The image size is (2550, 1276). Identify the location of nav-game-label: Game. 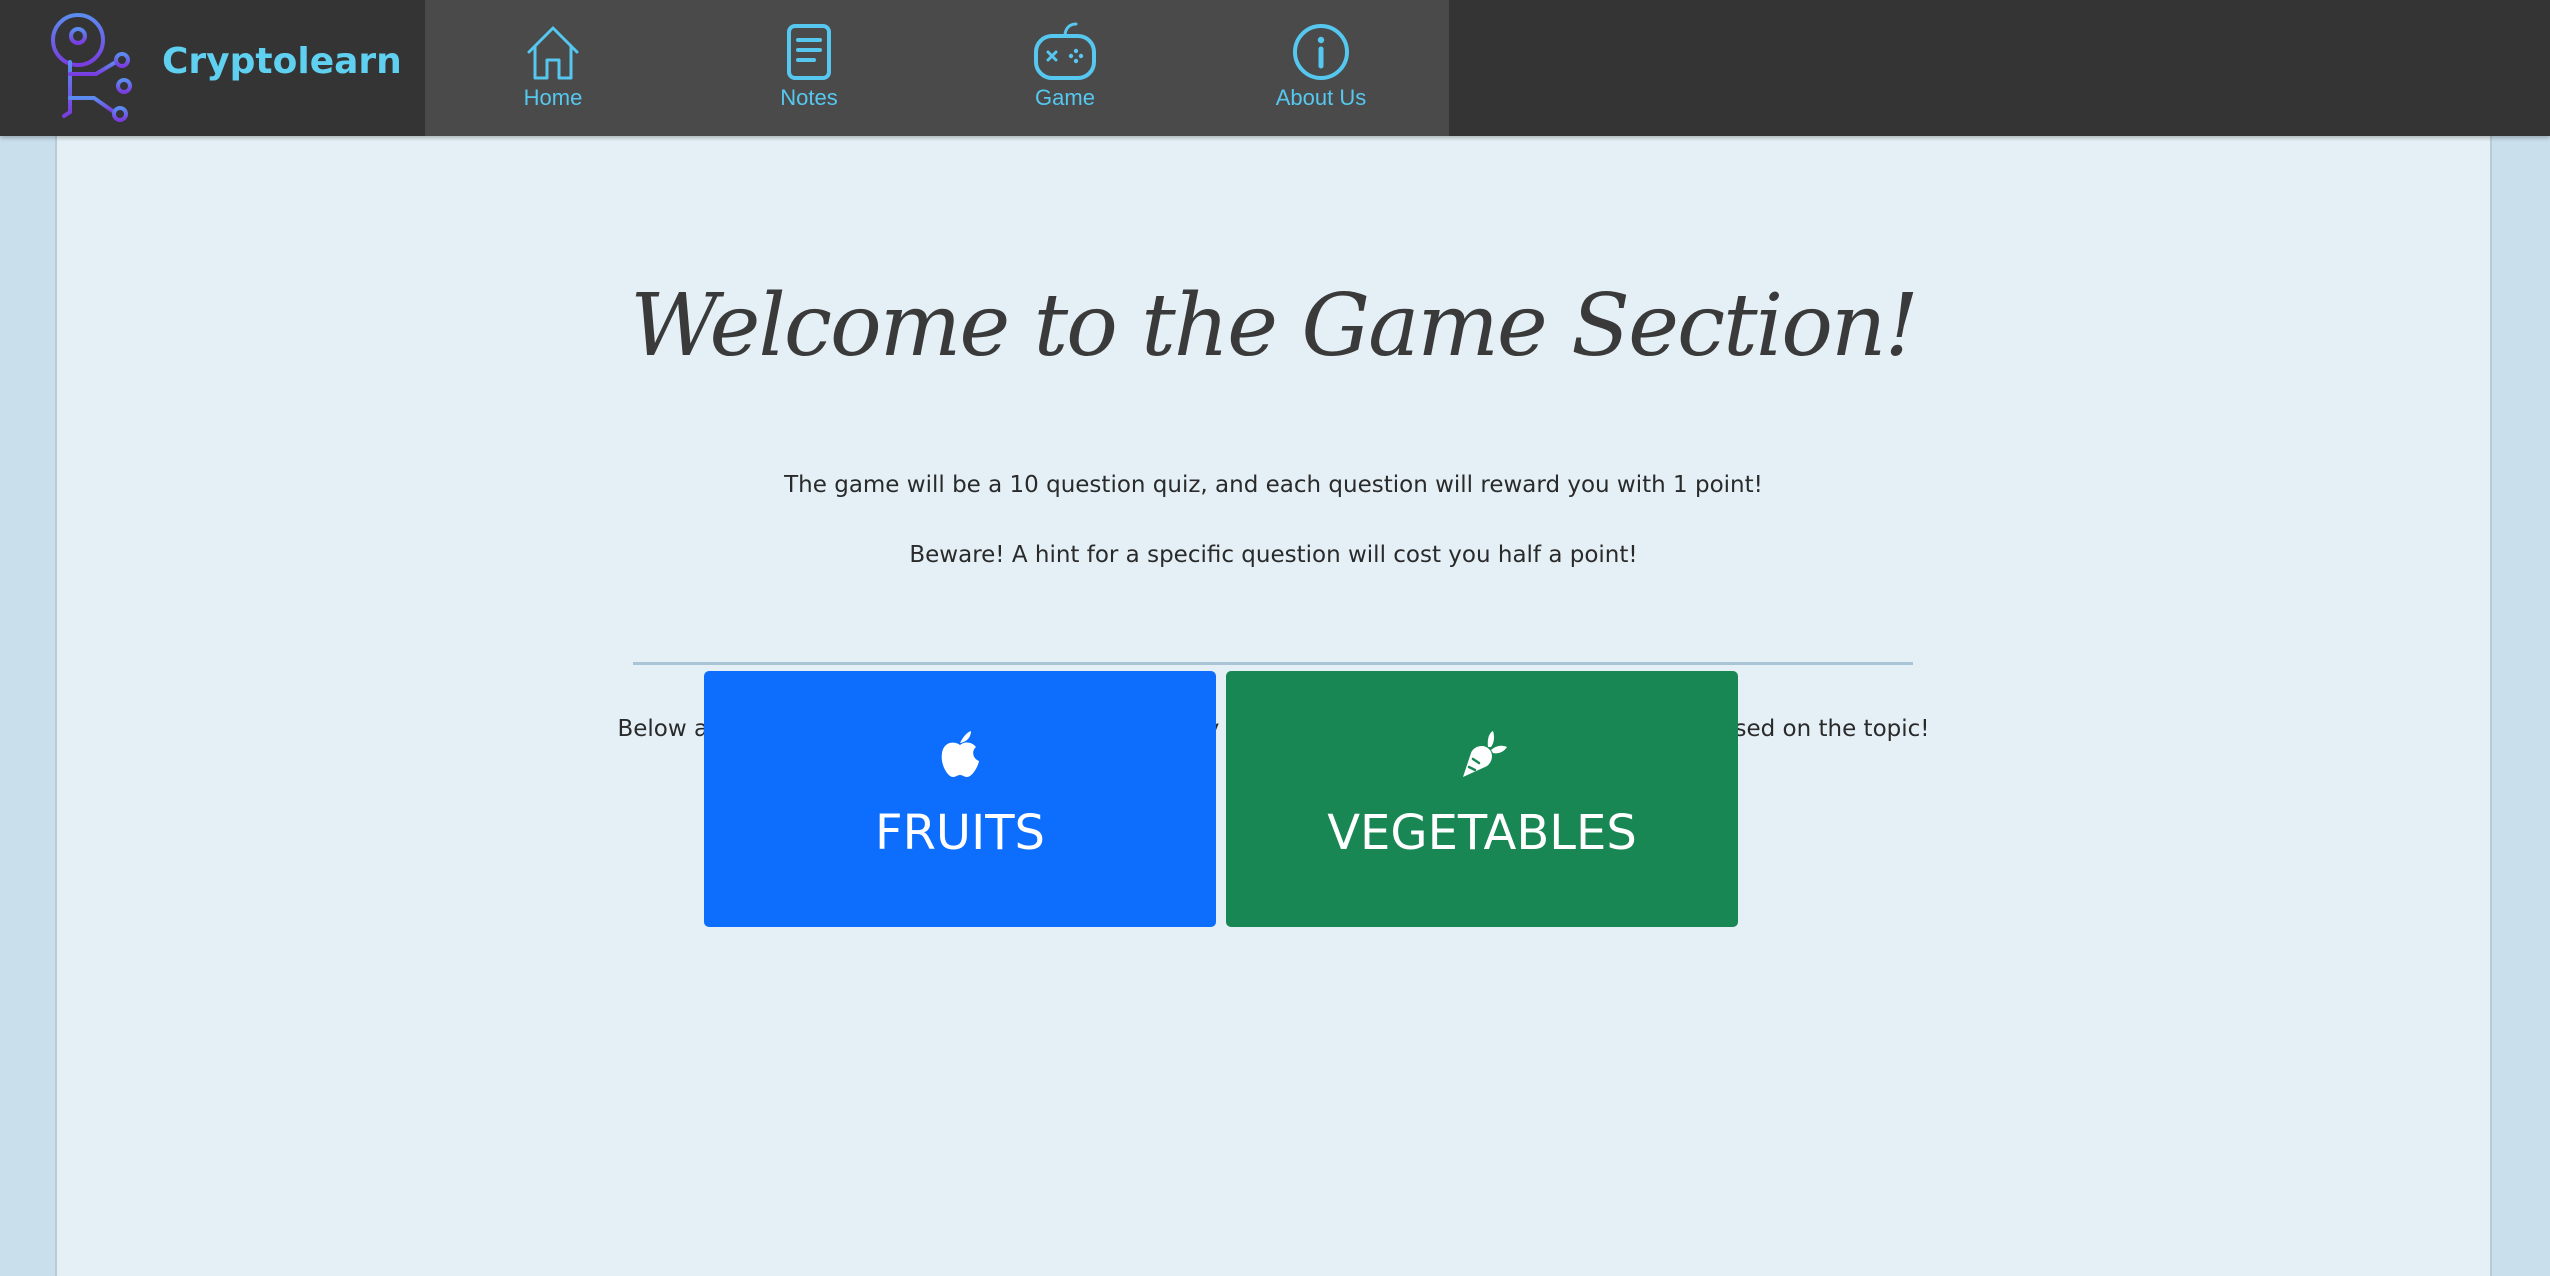
(1065, 97).